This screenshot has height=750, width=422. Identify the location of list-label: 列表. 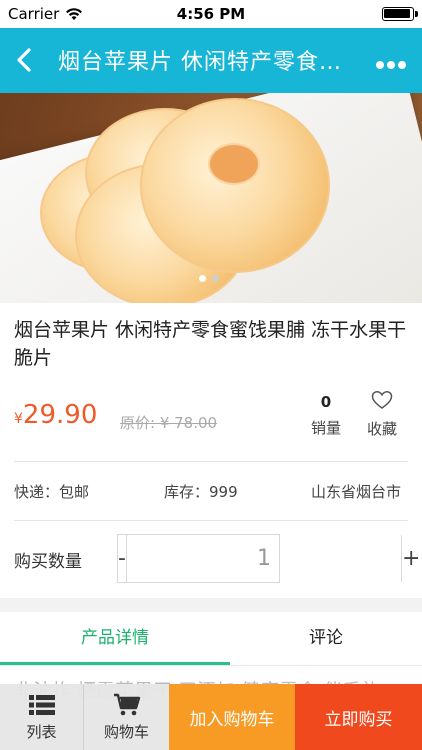
(41, 731).